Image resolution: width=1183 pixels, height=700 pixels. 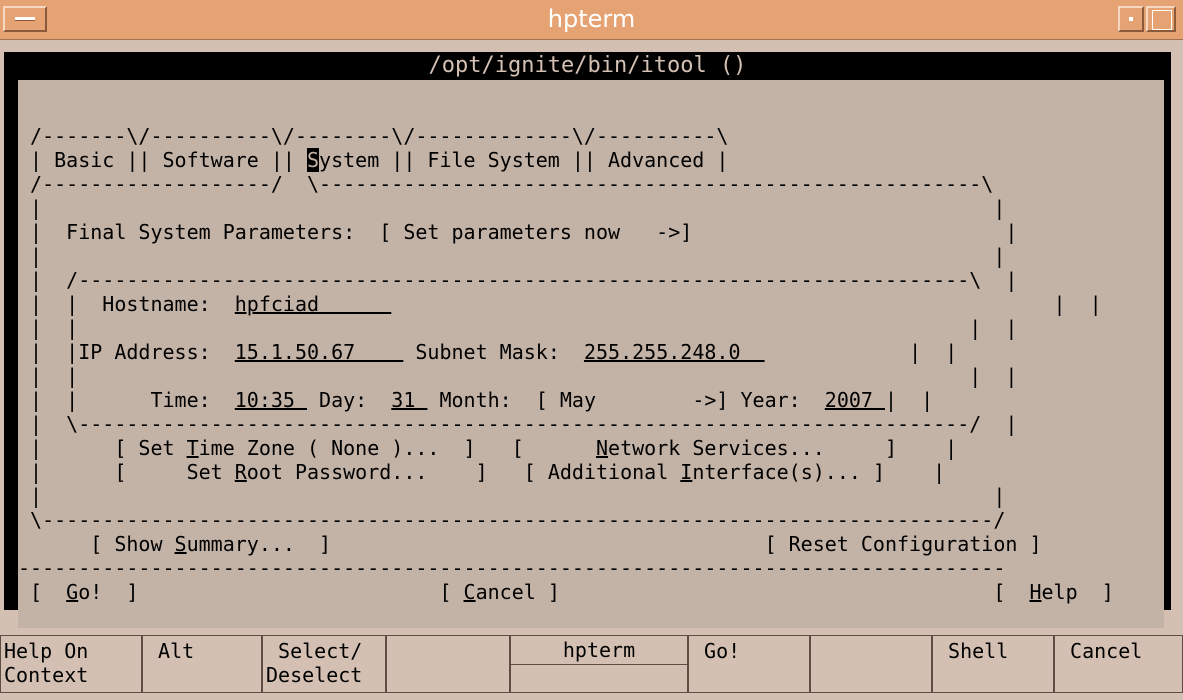 I want to click on year-input: 2007, so click(x=855, y=400).